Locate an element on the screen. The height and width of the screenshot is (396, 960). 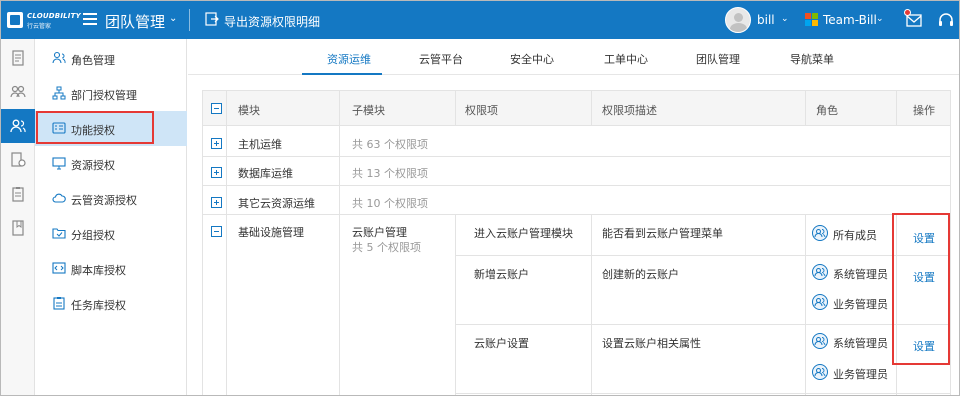
collapse-icon is located at coordinates (216, 231).